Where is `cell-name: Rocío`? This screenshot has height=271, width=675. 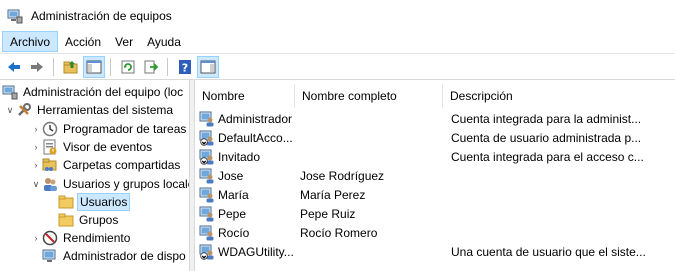
cell-name: Rocío is located at coordinates (245, 233).